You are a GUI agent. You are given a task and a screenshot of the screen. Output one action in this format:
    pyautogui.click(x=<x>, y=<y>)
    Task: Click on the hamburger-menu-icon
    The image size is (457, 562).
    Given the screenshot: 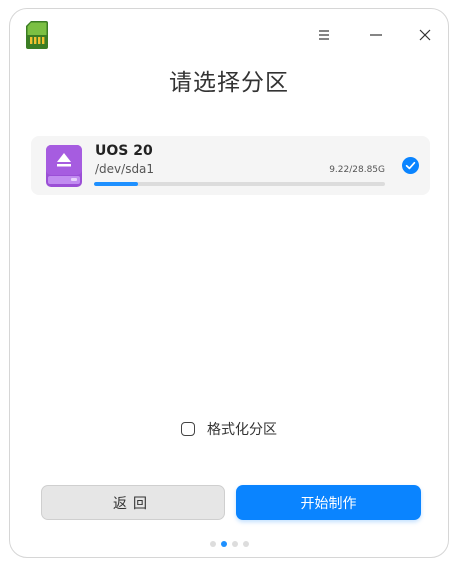 What is the action you would take?
    pyautogui.click(x=324, y=35)
    